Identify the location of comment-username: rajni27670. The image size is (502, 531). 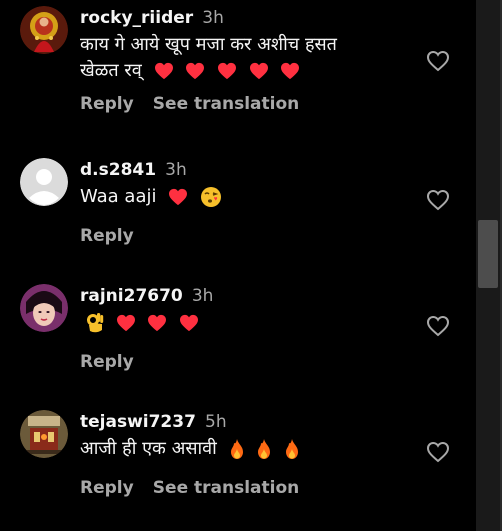
(131, 296).